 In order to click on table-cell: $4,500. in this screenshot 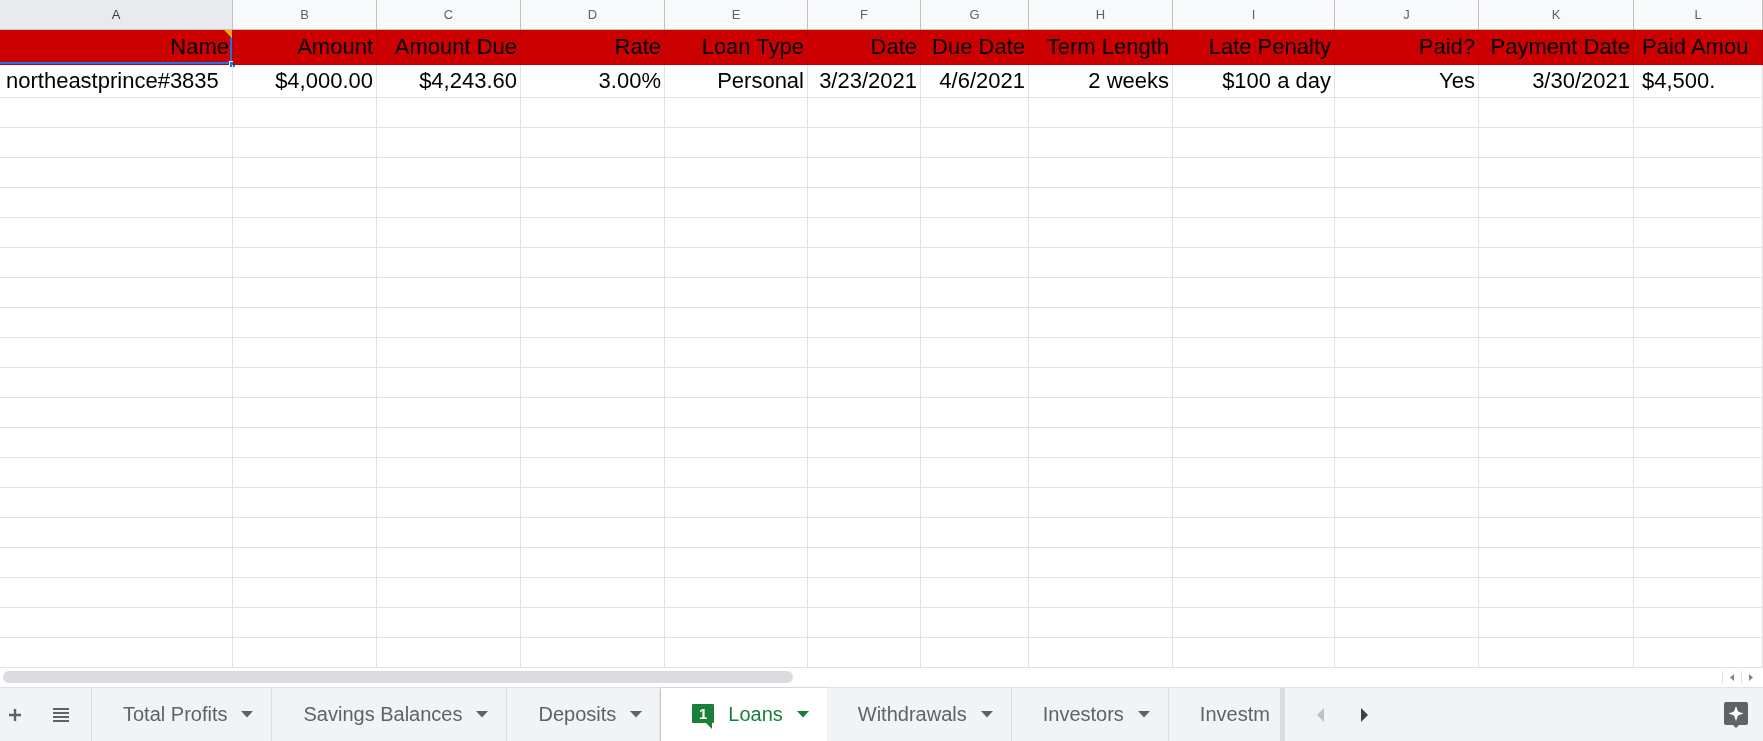, I will do `click(1698, 81)`.